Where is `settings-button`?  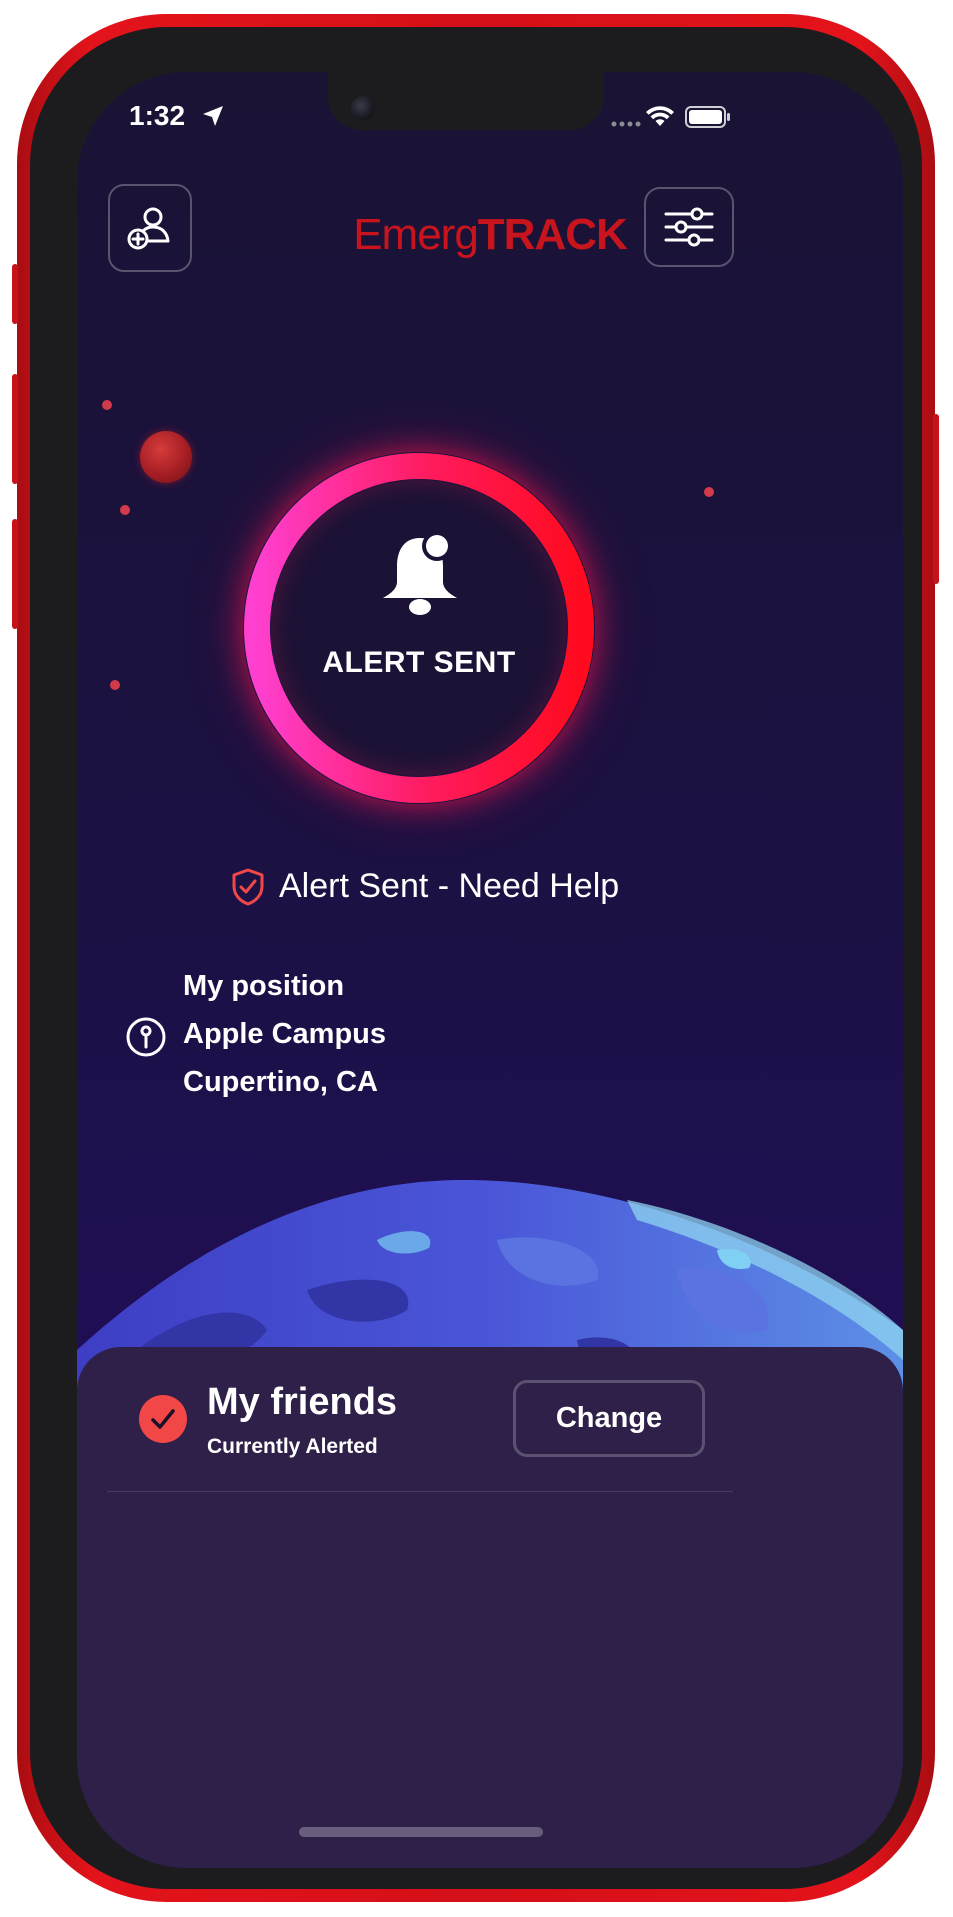 settings-button is located at coordinates (689, 227).